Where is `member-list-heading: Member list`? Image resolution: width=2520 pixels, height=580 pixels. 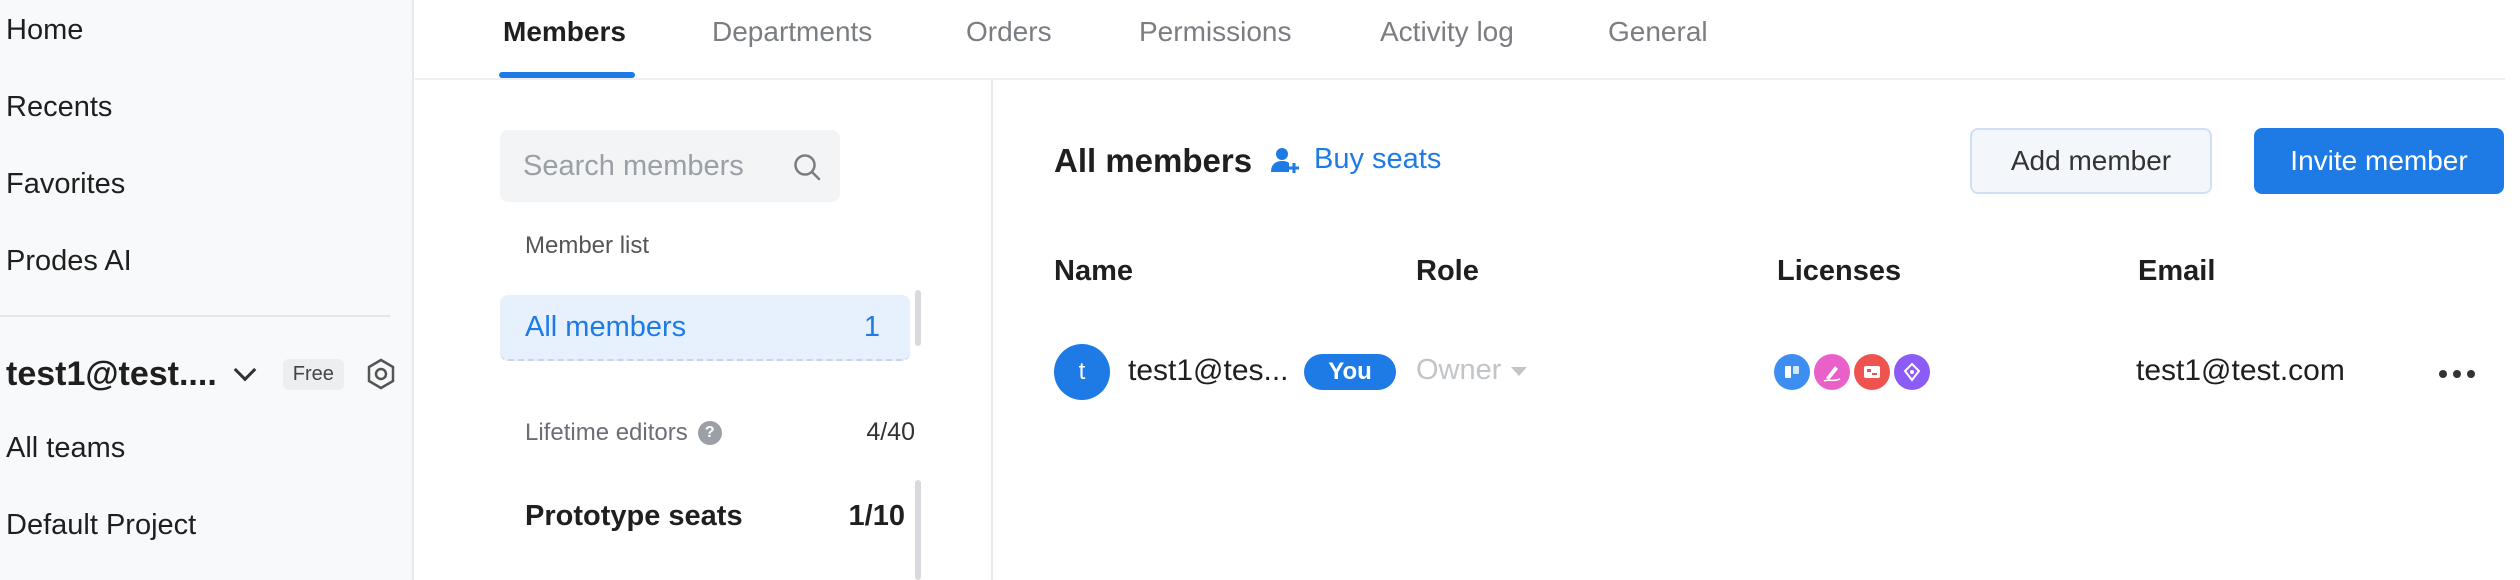 member-list-heading: Member list is located at coordinates (587, 245).